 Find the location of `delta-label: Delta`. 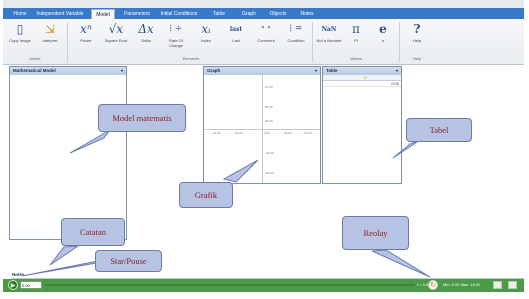

delta-label: Delta is located at coordinates (146, 40).